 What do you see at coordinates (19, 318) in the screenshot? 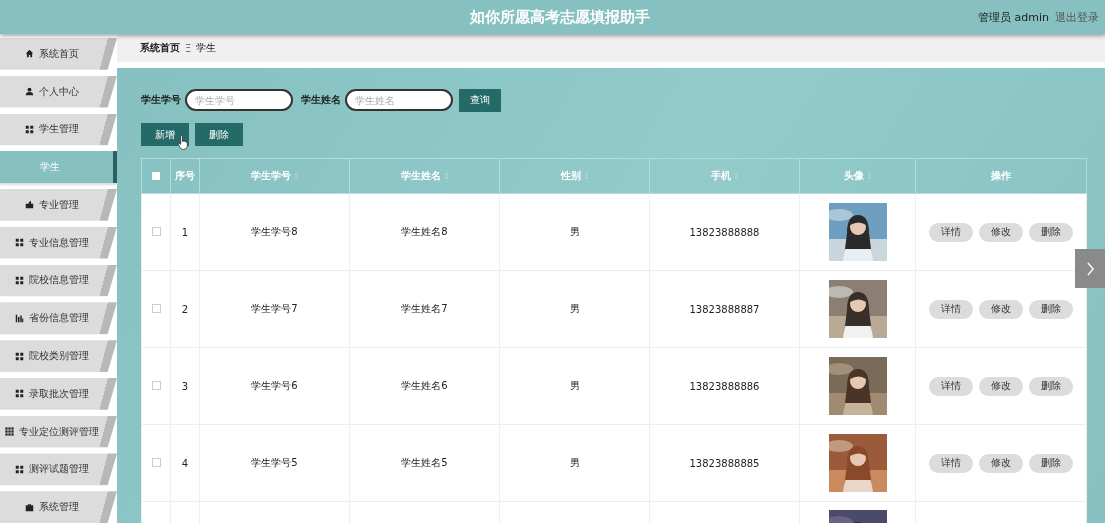
I see `bar-chart-icon` at bounding box center [19, 318].